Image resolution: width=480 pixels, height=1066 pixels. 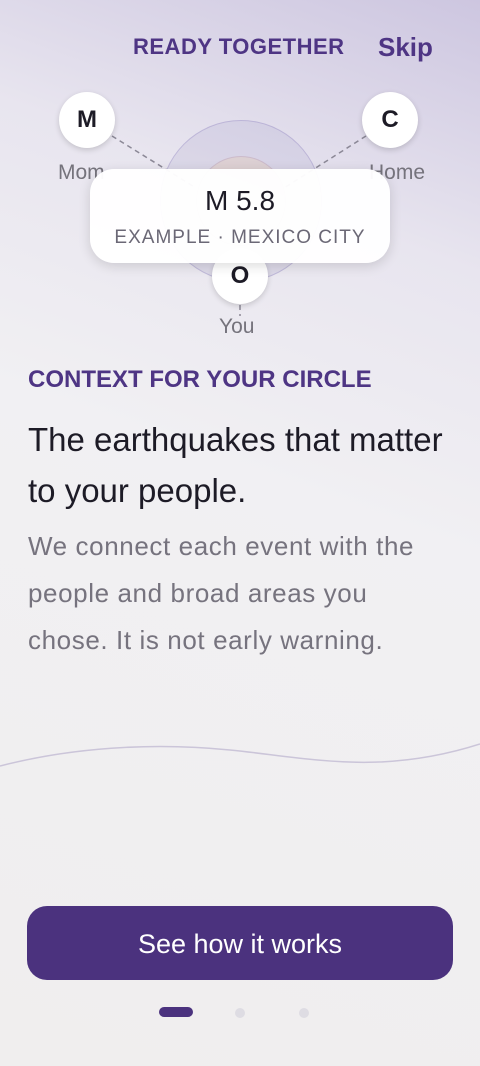 What do you see at coordinates (240, 200) in the screenshot?
I see `quake-magnitude: M 5.8` at bounding box center [240, 200].